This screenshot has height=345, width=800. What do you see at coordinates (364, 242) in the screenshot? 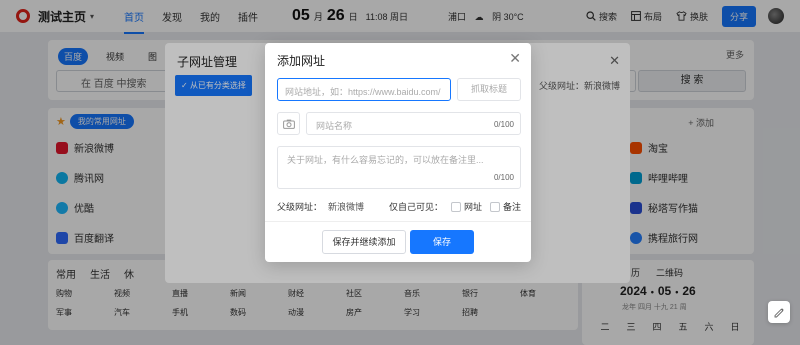
I see `save-and-continue-button: 保存并继续添加` at bounding box center [364, 242].